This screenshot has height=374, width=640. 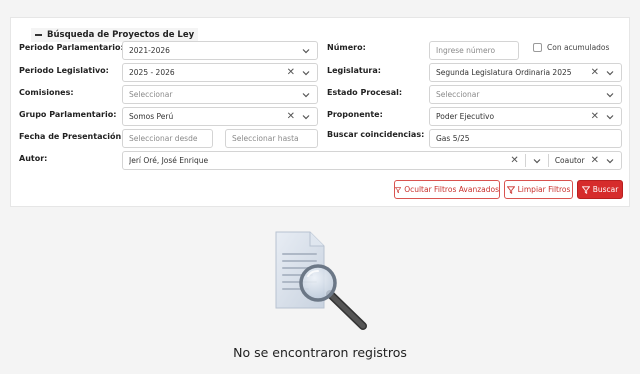 What do you see at coordinates (271, 138) in the screenshot?
I see `fecha-hasta-input: Seleccionar hasta` at bounding box center [271, 138].